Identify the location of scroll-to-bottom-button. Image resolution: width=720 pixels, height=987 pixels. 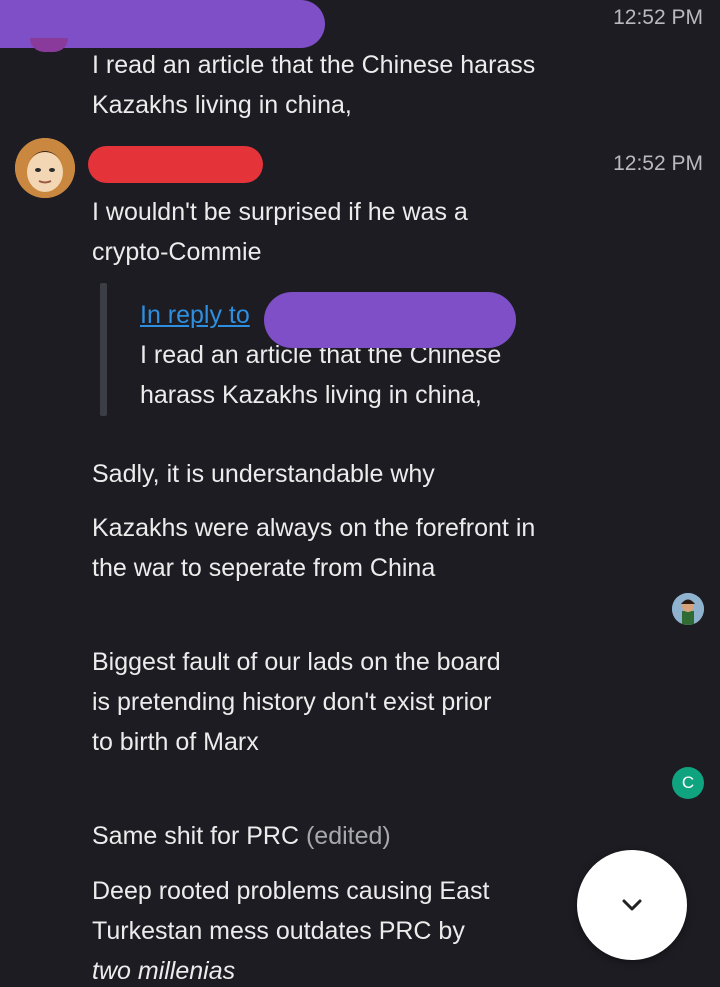
(632, 905).